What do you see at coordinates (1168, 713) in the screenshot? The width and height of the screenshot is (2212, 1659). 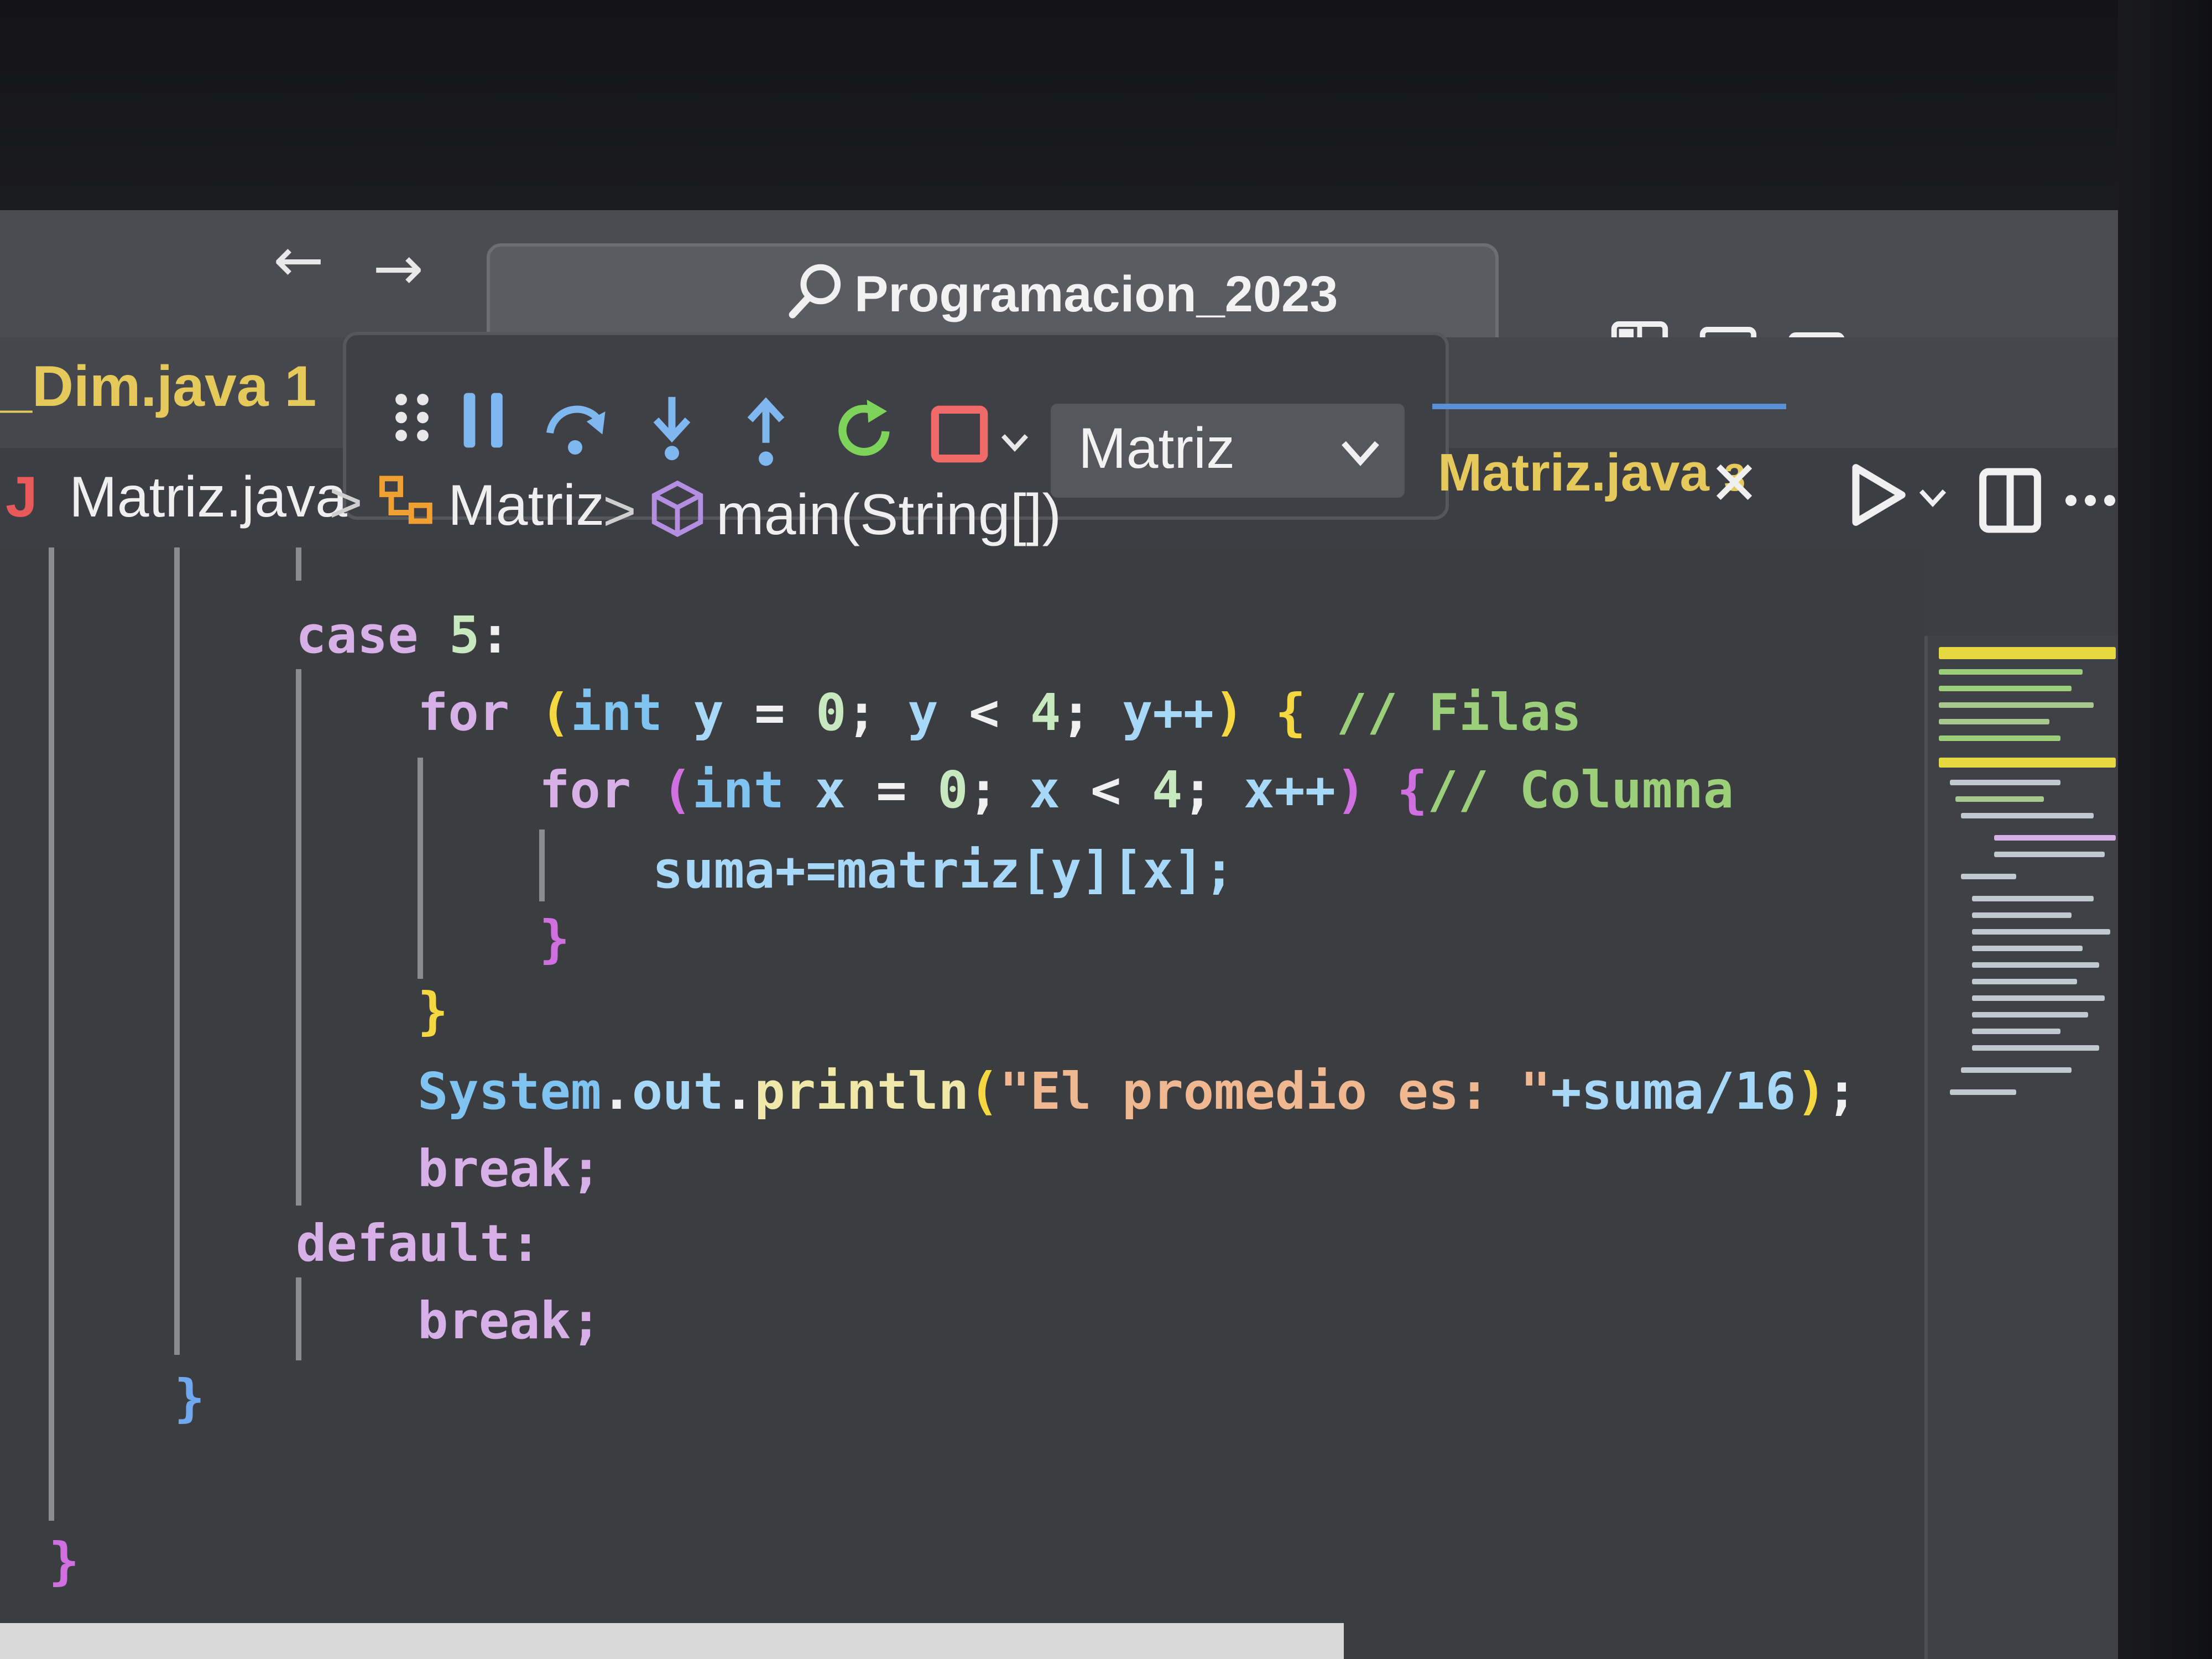 I see `code-token: y++` at bounding box center [1168, 713].